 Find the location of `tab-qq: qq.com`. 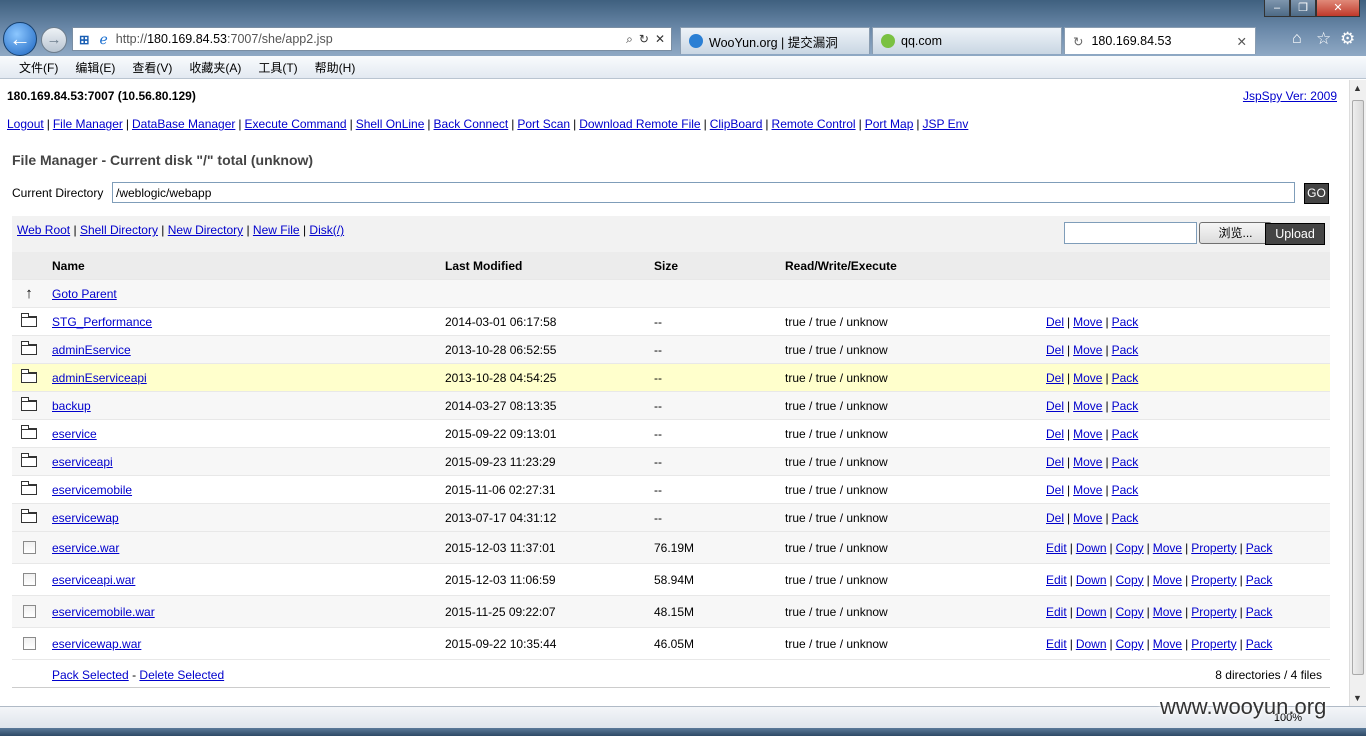

tab-qq: qq.com is located at coordinates (967, 40).